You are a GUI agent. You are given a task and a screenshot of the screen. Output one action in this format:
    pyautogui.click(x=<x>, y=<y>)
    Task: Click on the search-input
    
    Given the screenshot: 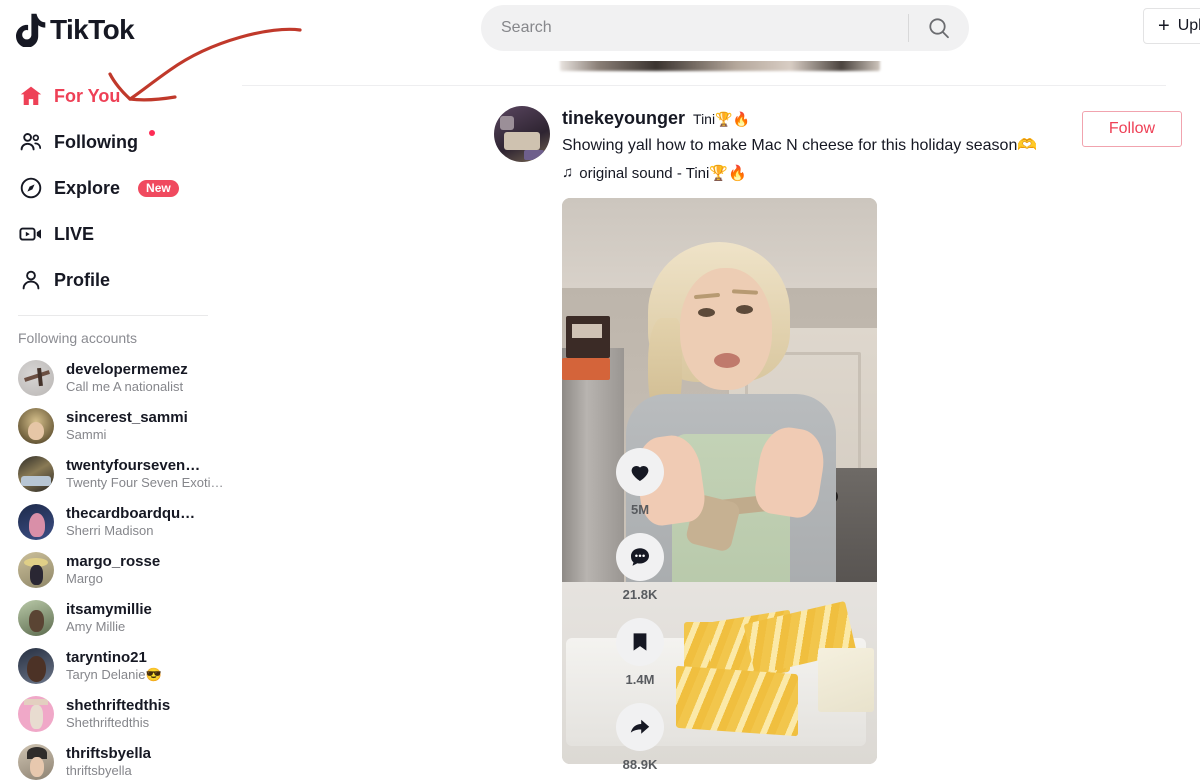 What is the action you would take?
    pyautogui.click(x=694, y=28)
    